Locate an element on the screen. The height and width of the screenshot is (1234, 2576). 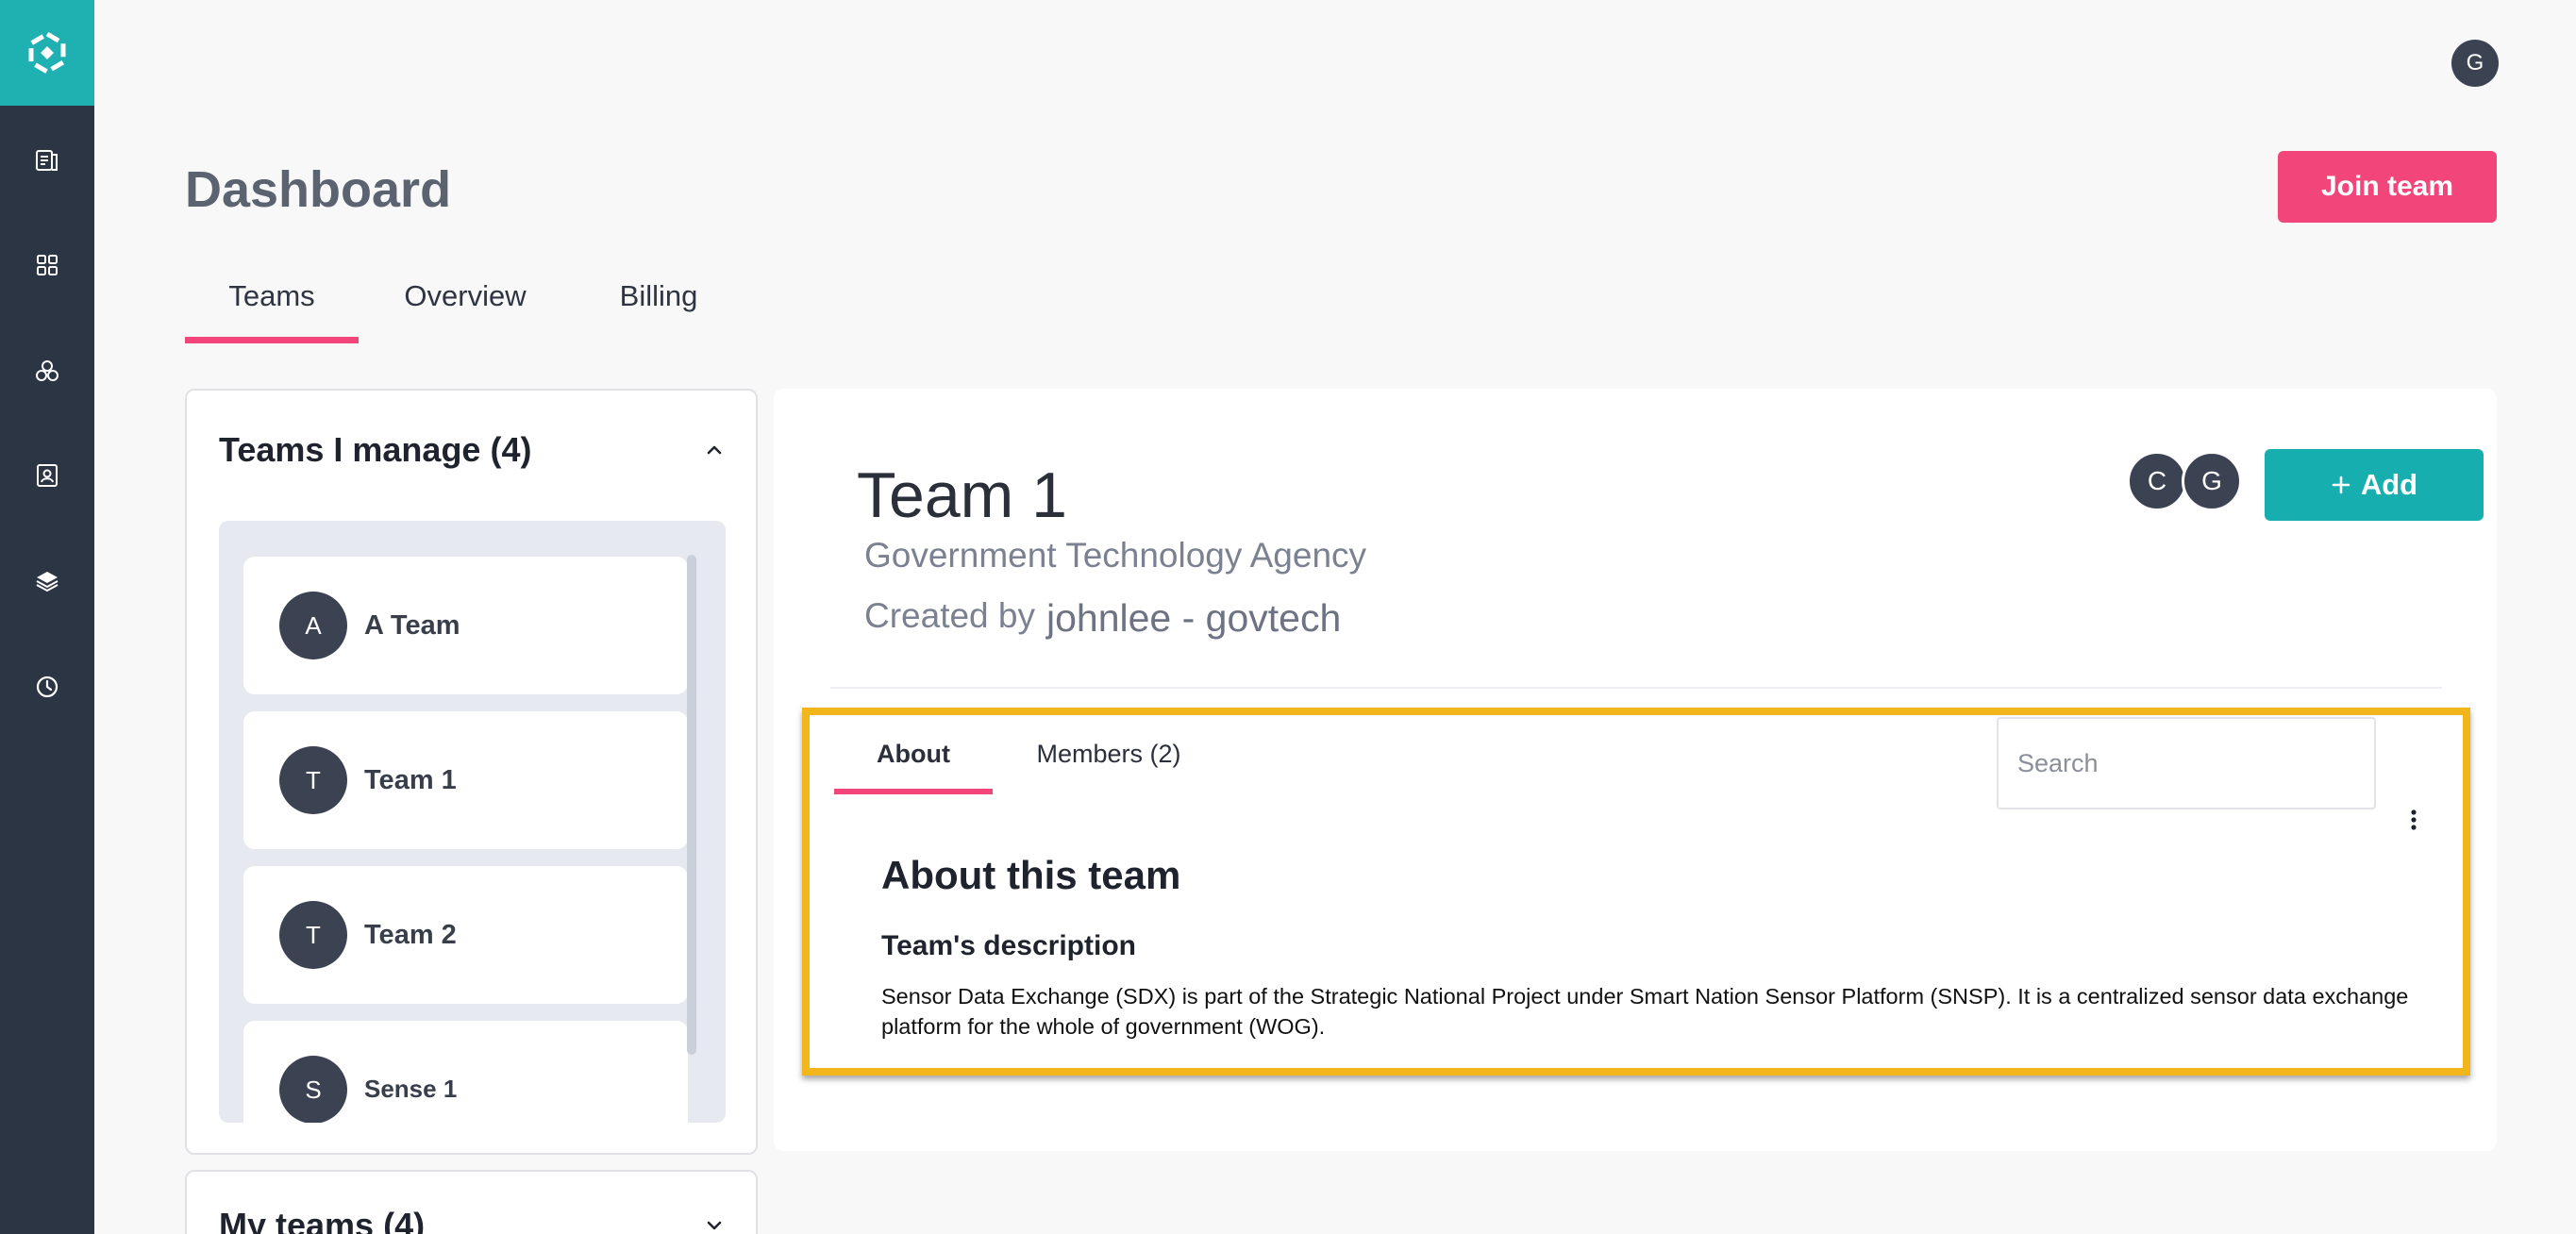
app-logo is located at coordinates (47, 53).